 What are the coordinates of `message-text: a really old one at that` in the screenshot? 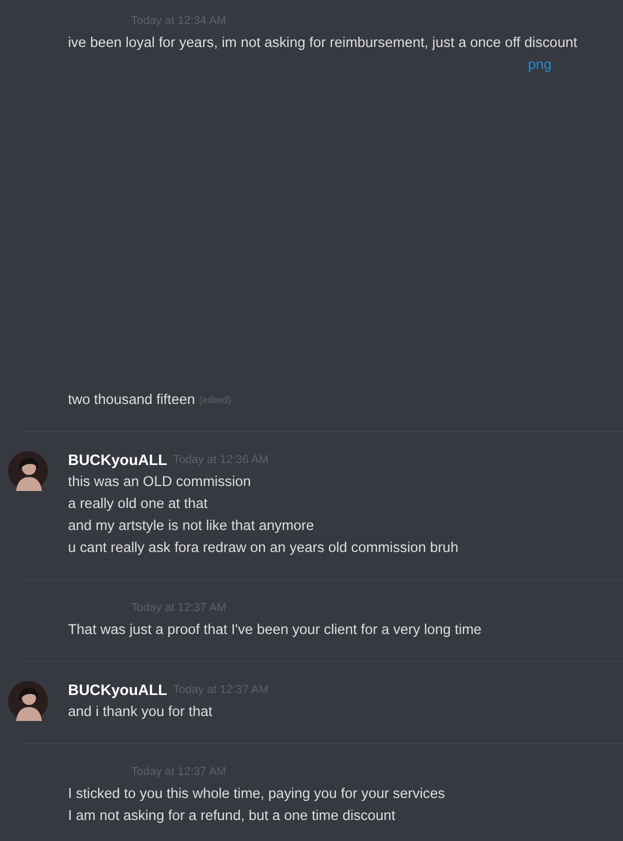 It's located at (138, 504).